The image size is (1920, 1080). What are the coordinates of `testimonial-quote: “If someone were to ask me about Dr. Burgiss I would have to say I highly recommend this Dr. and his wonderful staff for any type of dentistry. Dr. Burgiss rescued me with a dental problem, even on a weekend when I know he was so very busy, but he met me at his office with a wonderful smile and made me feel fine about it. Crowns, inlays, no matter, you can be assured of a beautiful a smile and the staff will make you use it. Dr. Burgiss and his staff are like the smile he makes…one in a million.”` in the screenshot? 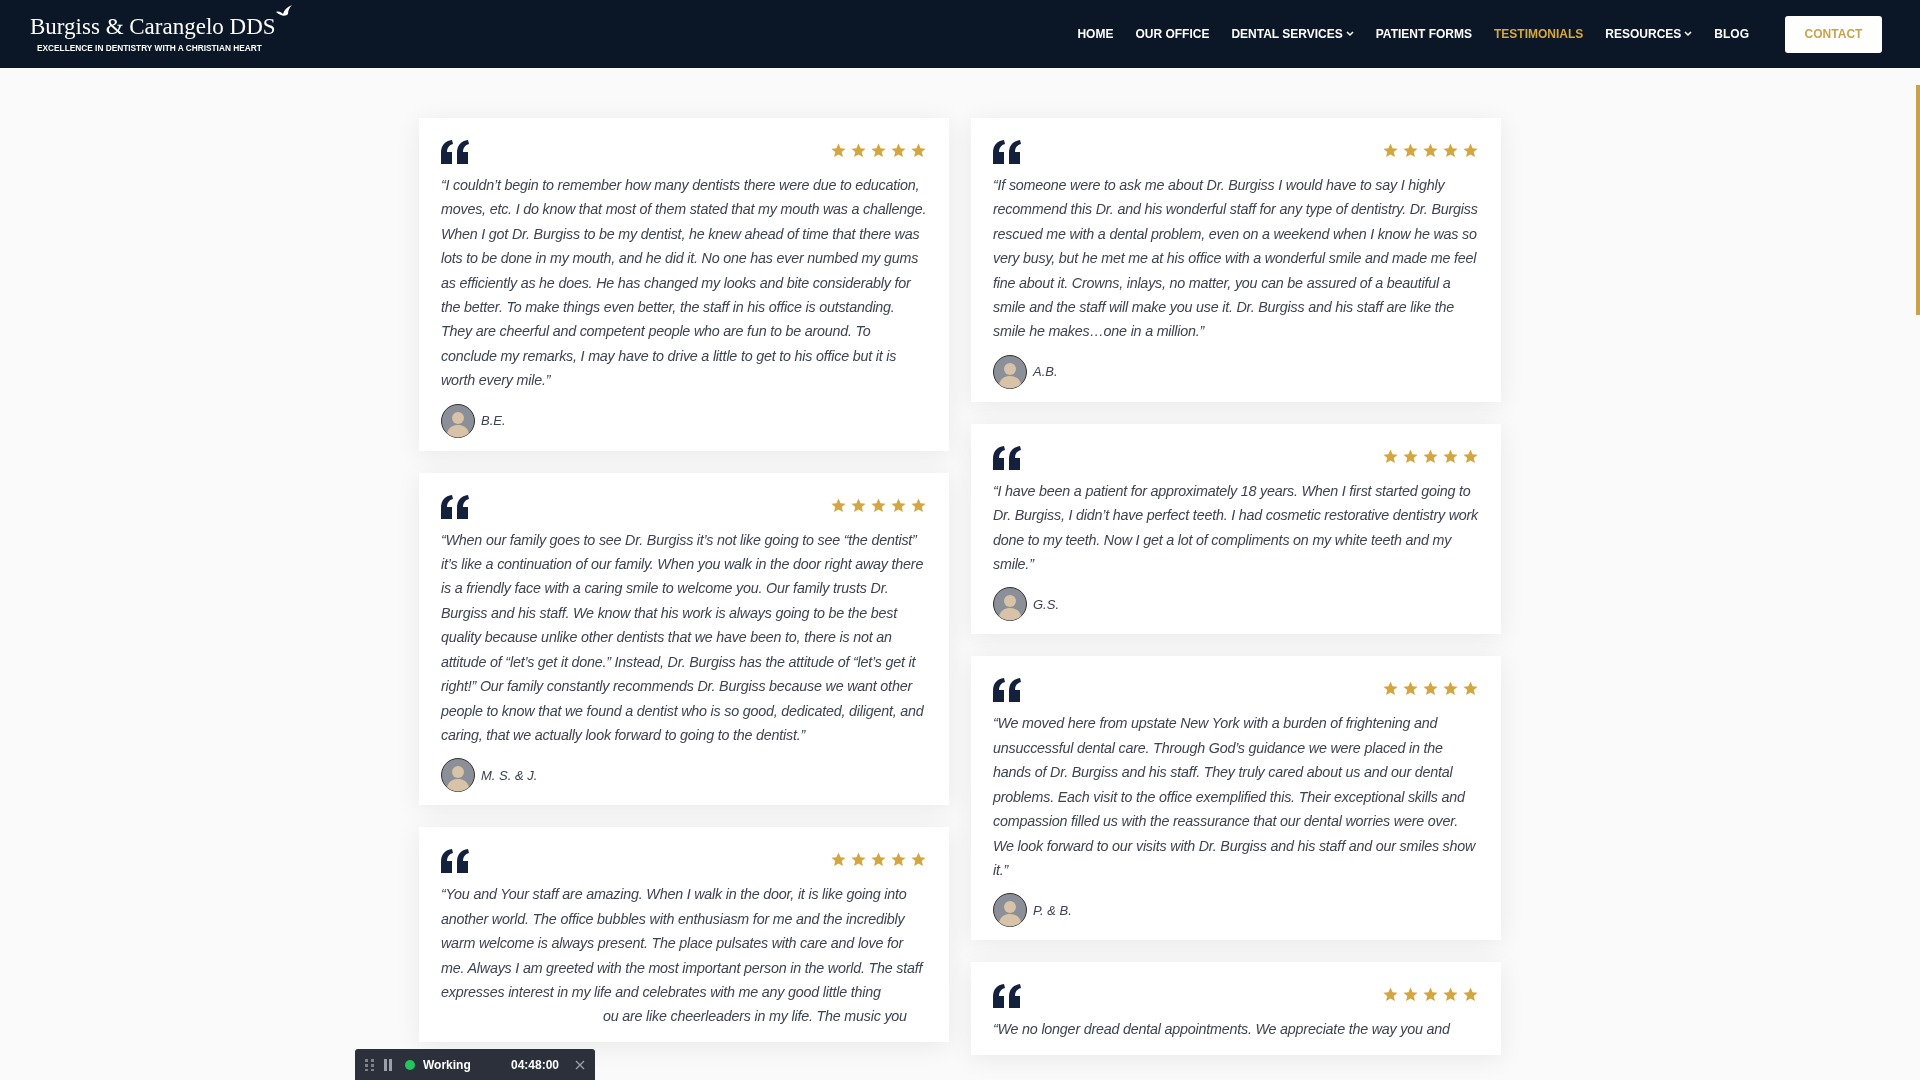 It's located at (1236, 259).